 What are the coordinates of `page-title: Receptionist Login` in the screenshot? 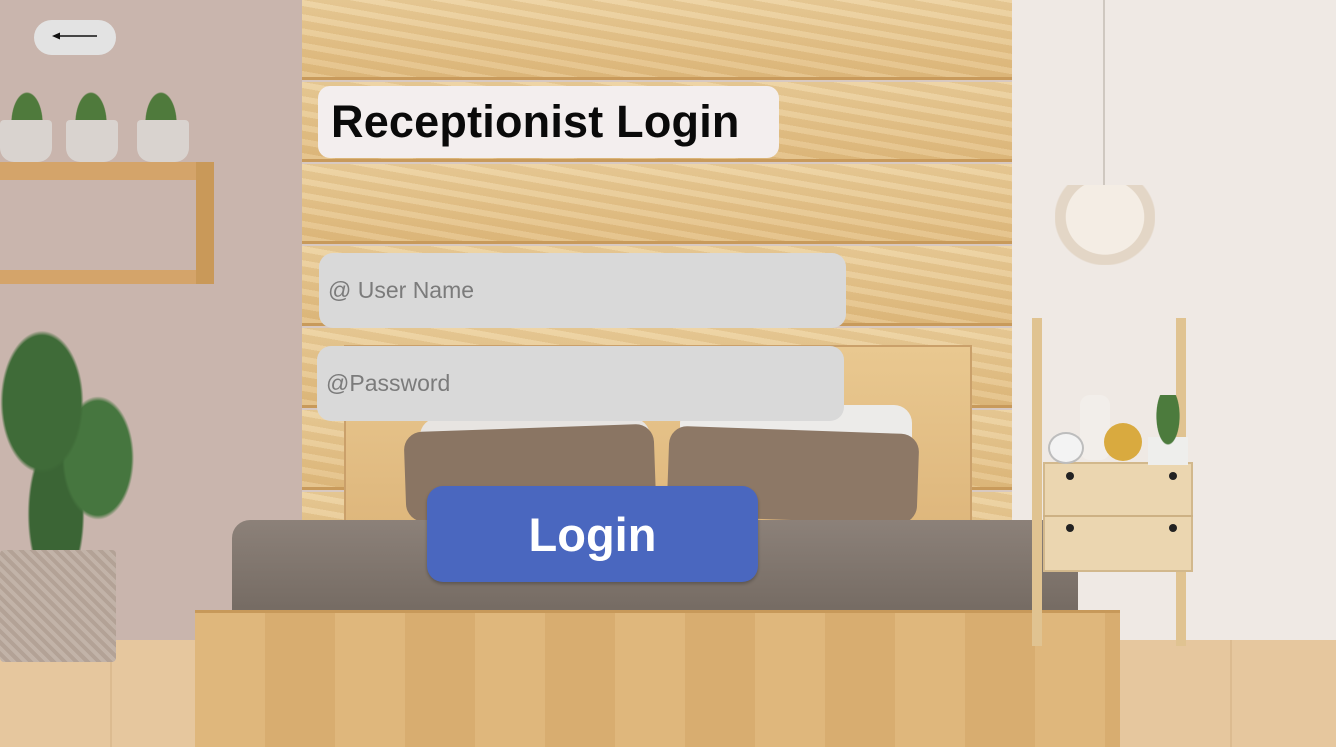 It's located at (535, 121).